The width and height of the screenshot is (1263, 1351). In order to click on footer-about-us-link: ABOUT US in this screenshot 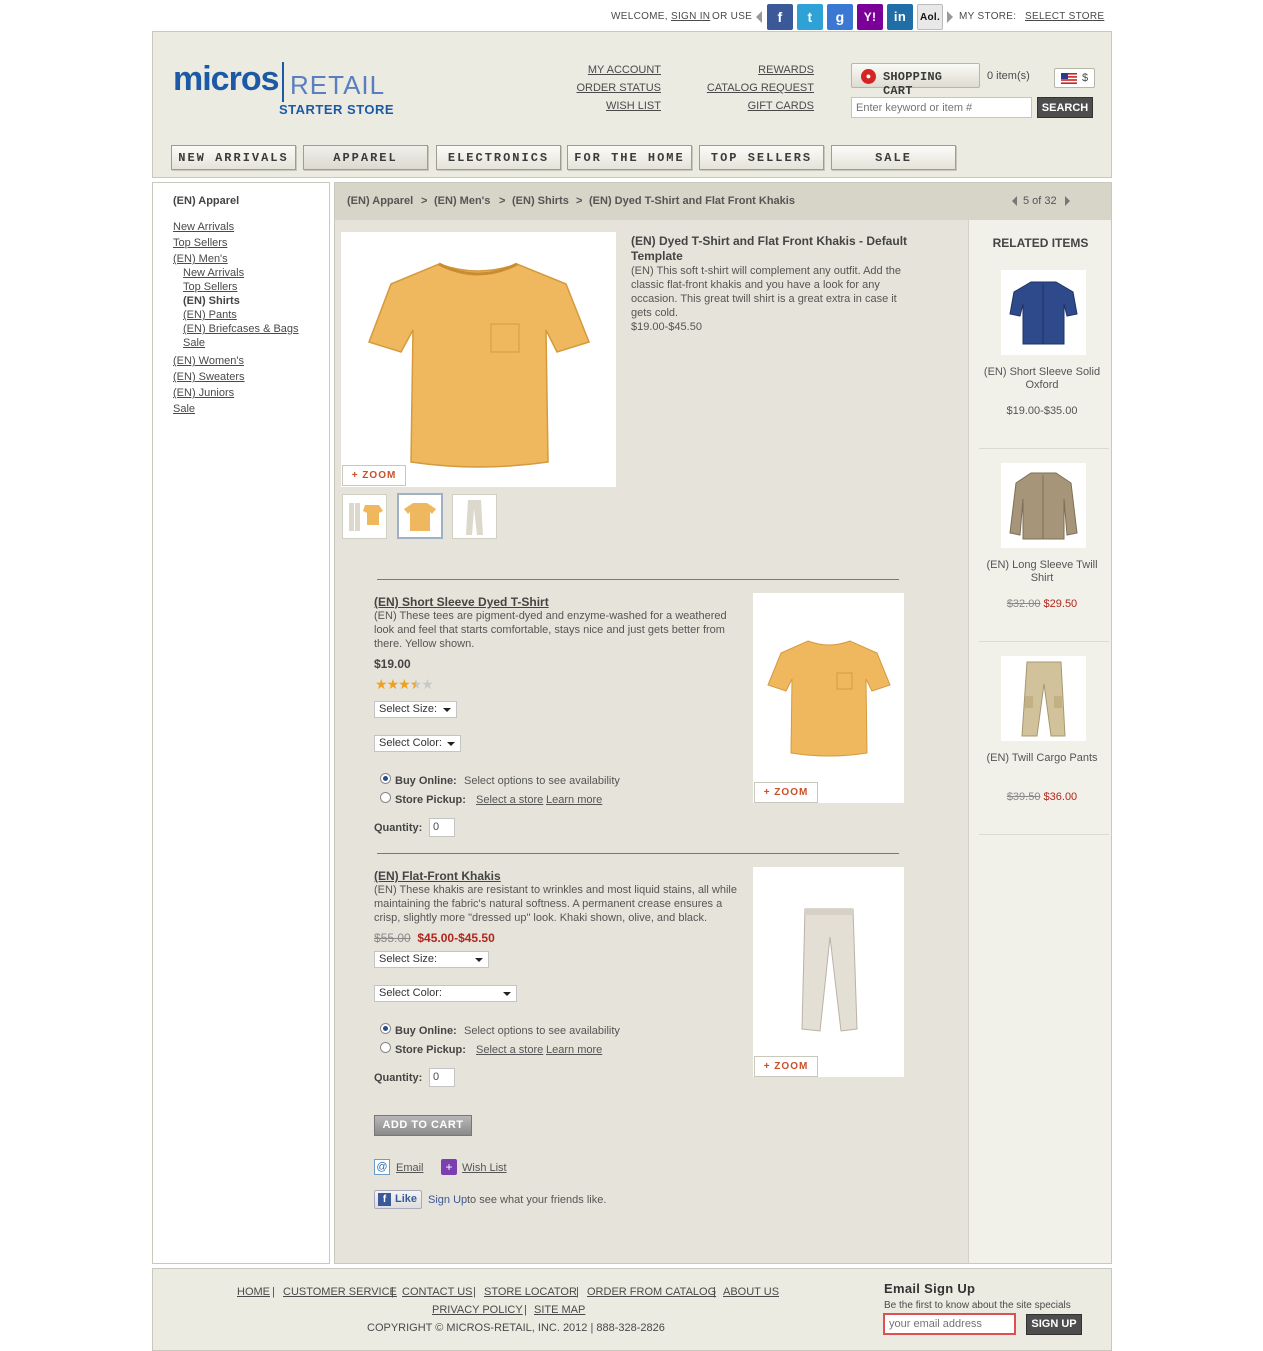, I will do `click(751, 1292)`.